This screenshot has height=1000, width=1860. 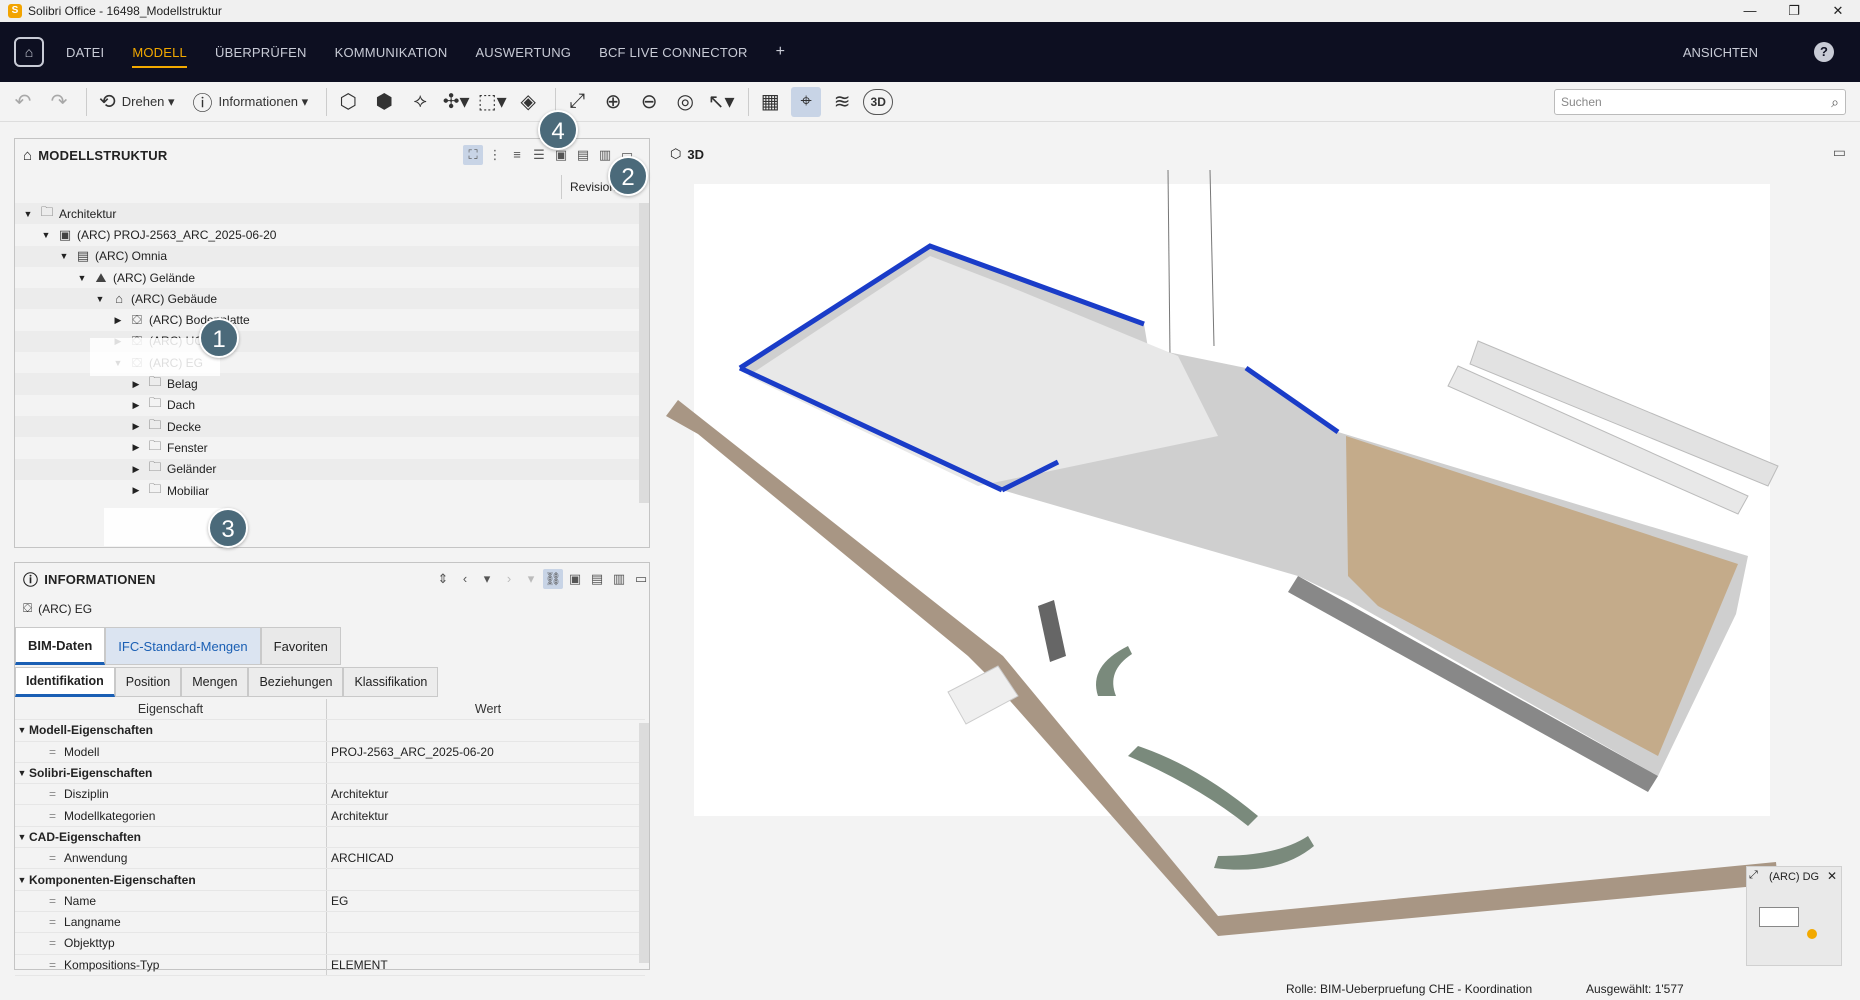 What do you see at coordinates (330, 405) in the screenshot?
I see `tree-row: ▶ 🗀 Dach` at bounding box center [330, 405].